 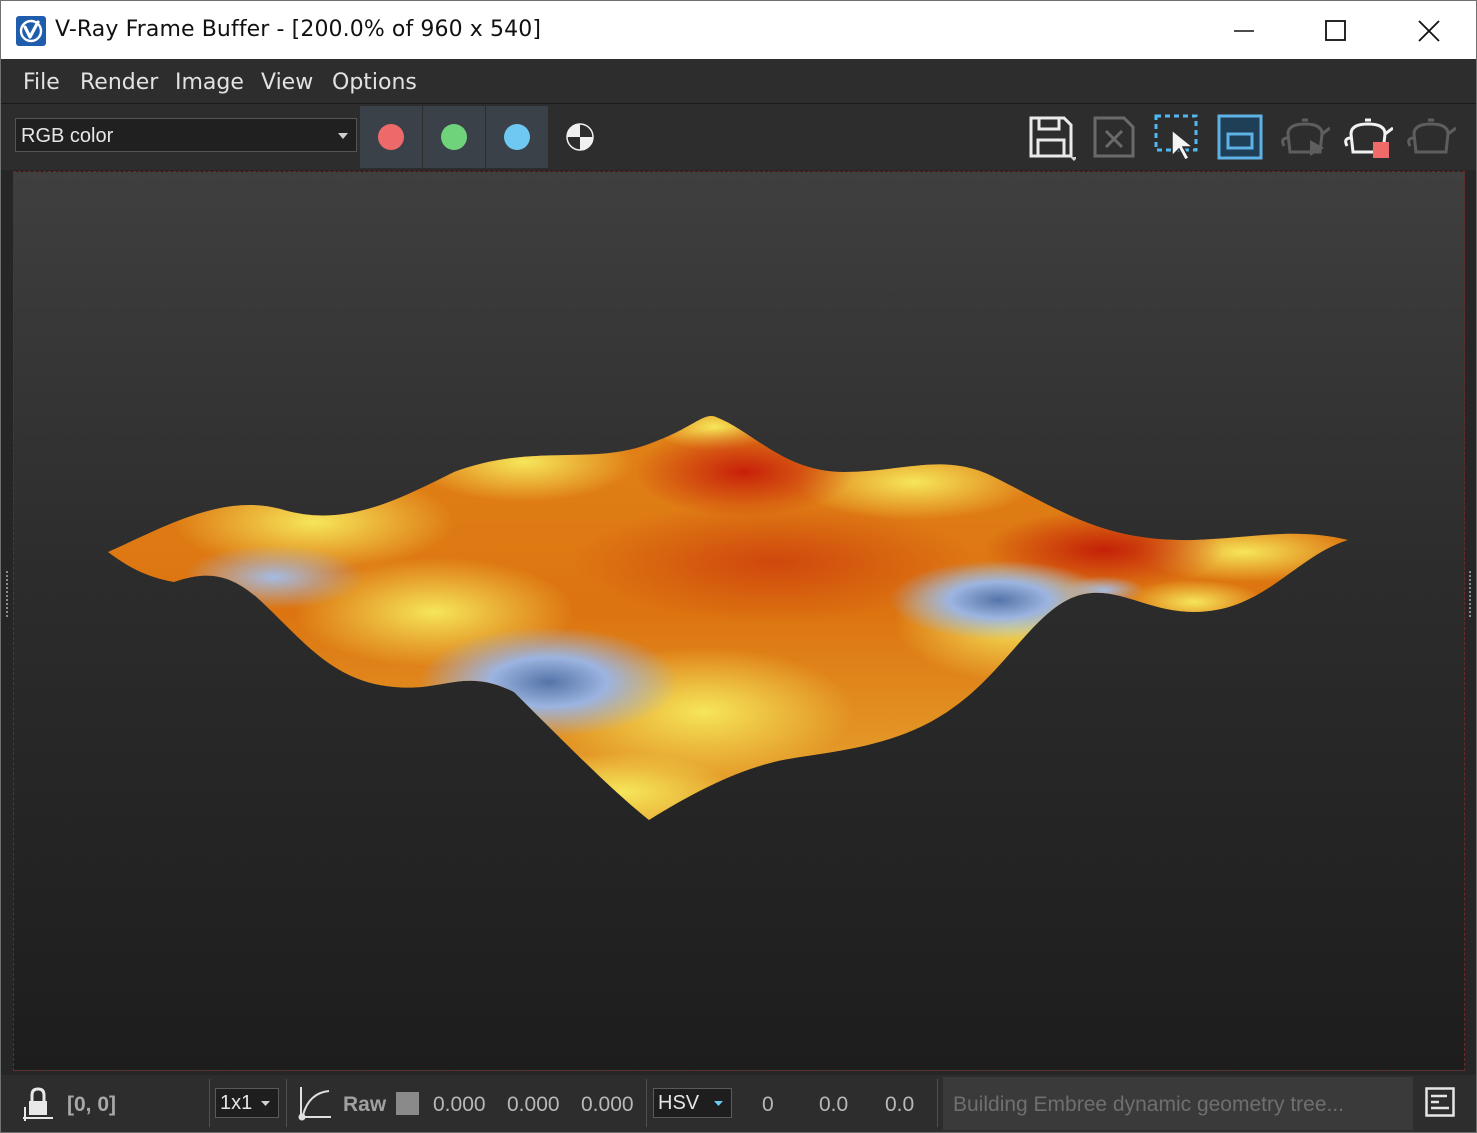 What do you see at coordinates (1115, 137) in the screenshot?
I see `clear-image-icon` at bounding box center [1115, 137].